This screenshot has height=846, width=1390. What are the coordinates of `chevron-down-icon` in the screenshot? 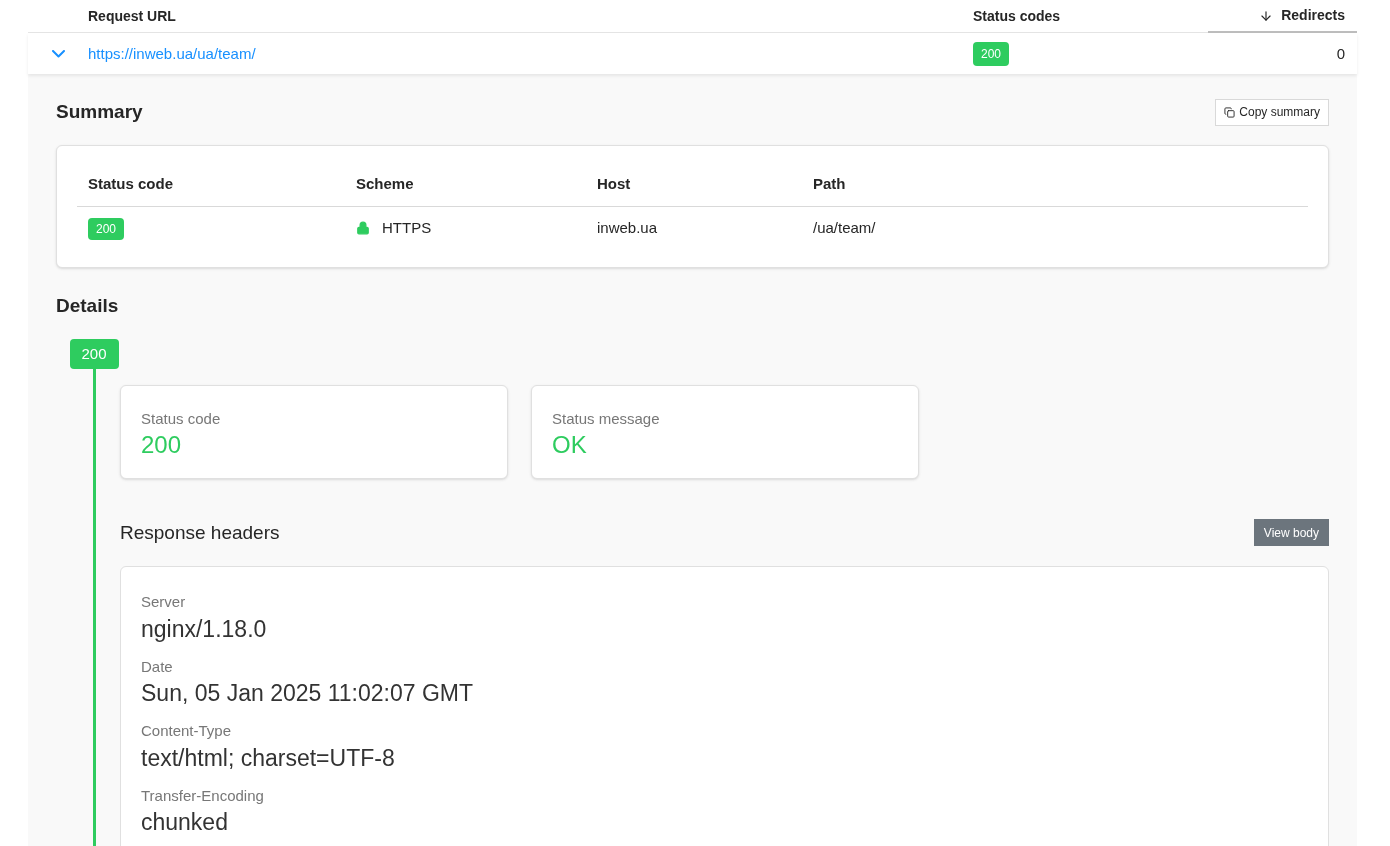 It's located at (58, 53).